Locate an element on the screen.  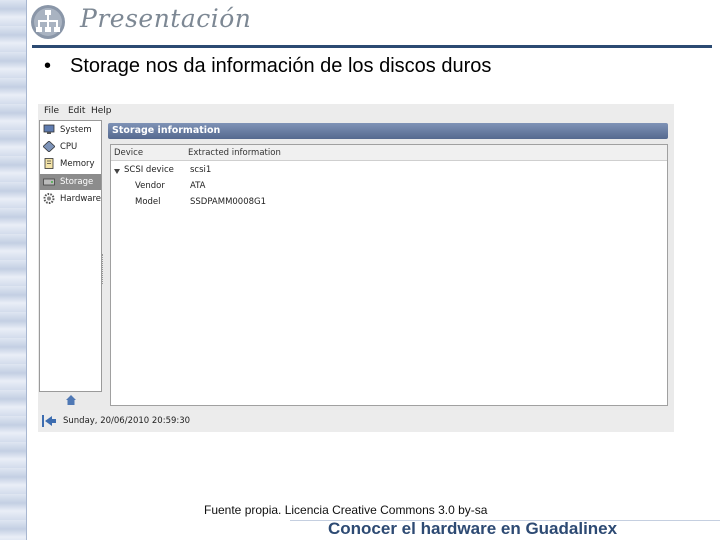
sidebar-item-label: CPU is located at coordinates (69, 147).